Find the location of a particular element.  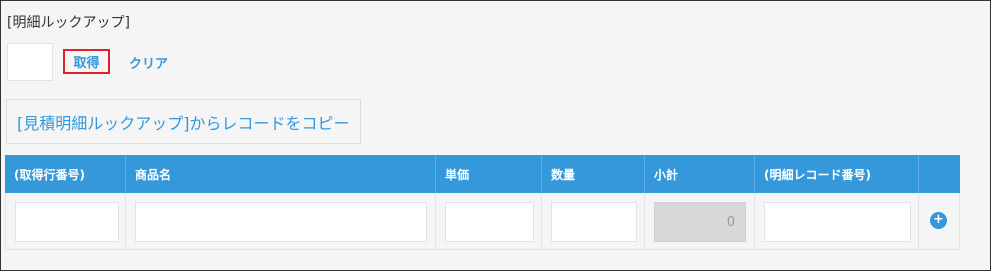

product-name-input is located at coordinates (281, 222).